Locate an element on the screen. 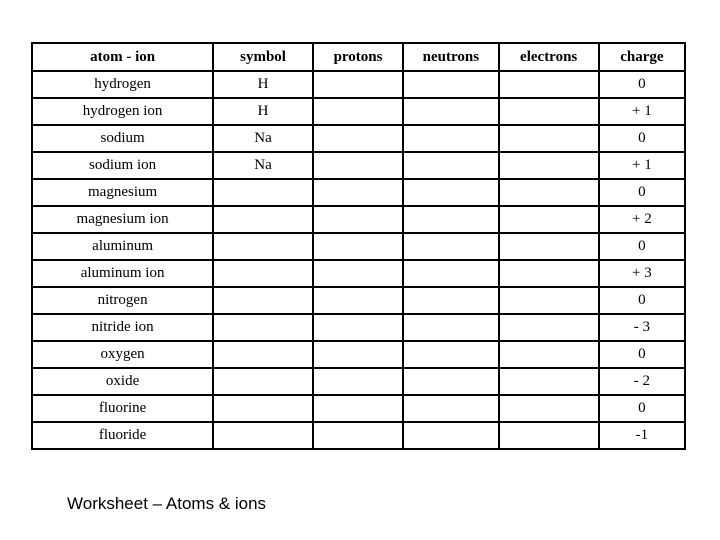 The width and height of the screenshot is (720, 540). cell-atom-ion: hydrogen is located at coordinates (122, 84).